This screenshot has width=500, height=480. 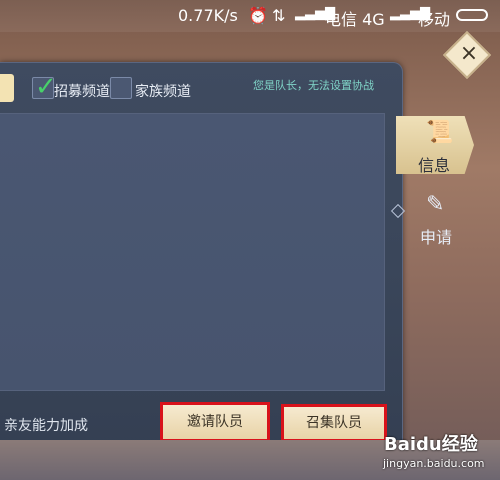 What do you see at coordinates (121, 88) in the screenshot?
I see `family-channel-checkbox` at bounding box center [121, 88].